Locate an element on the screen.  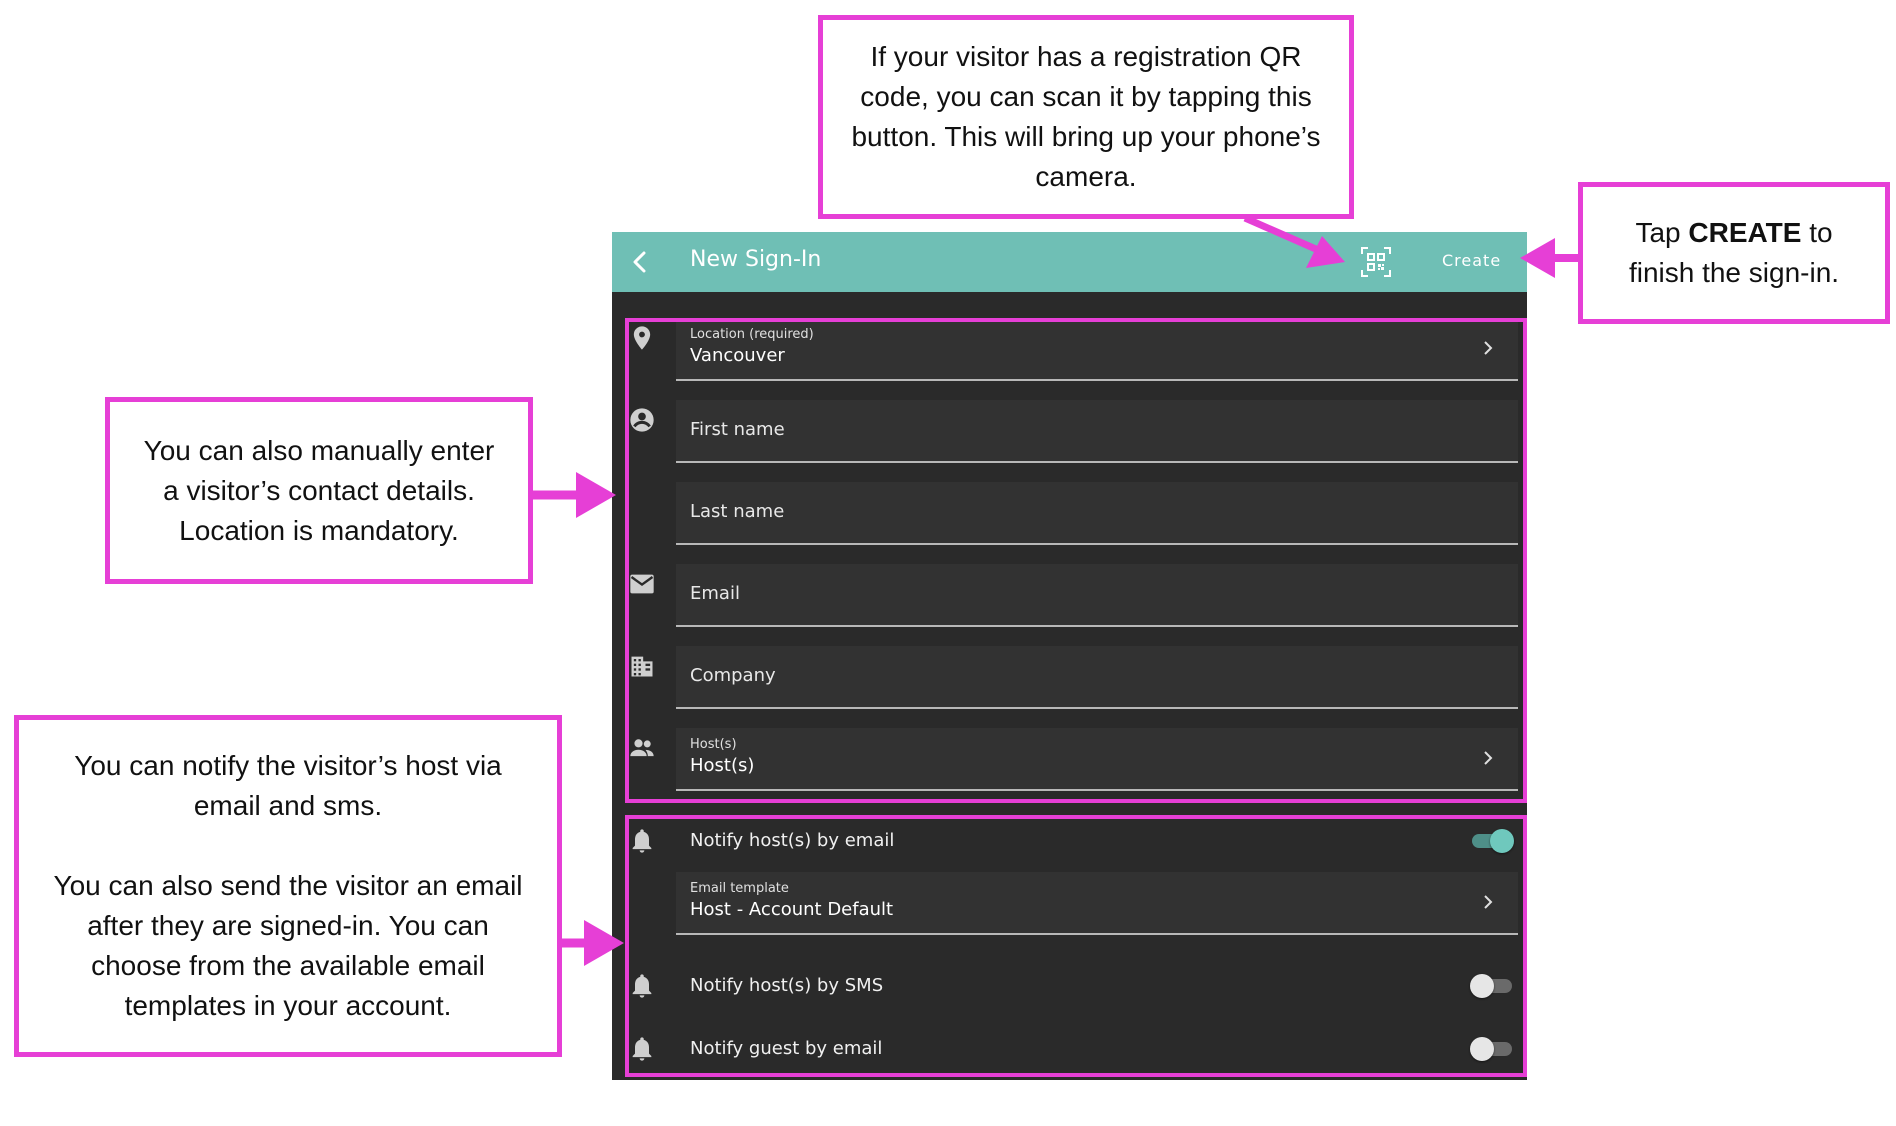
create-button: Create is located at coordinates (1471, 260).